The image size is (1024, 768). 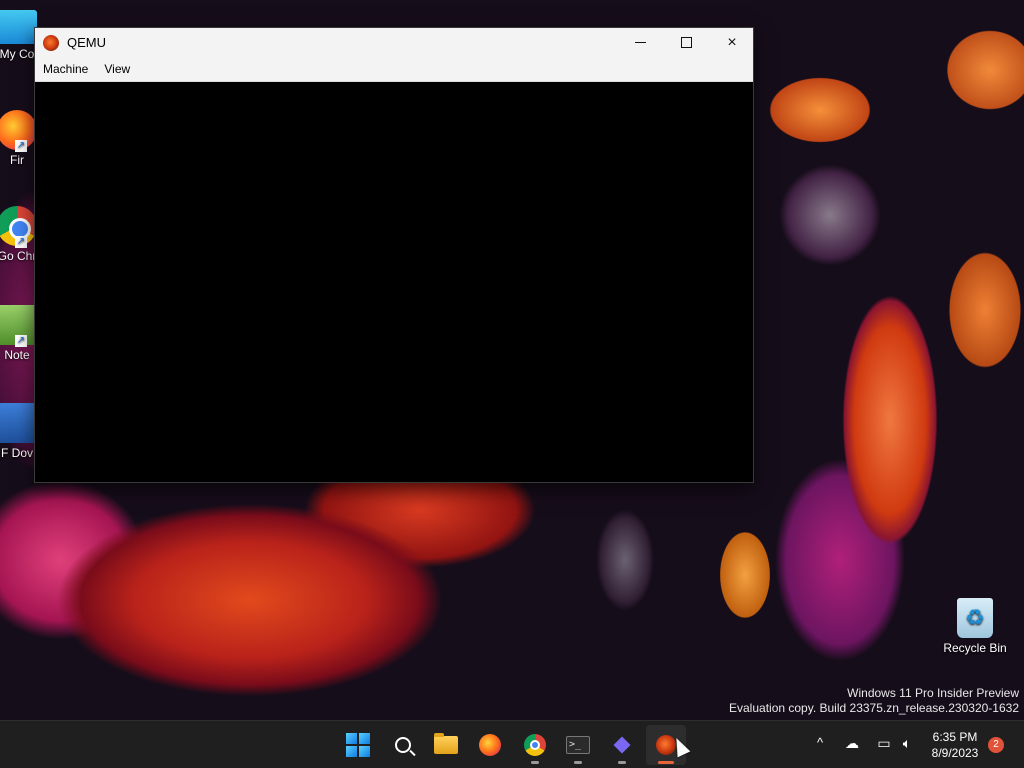 I want to click on maximize-button, so click(x=686, y=42).